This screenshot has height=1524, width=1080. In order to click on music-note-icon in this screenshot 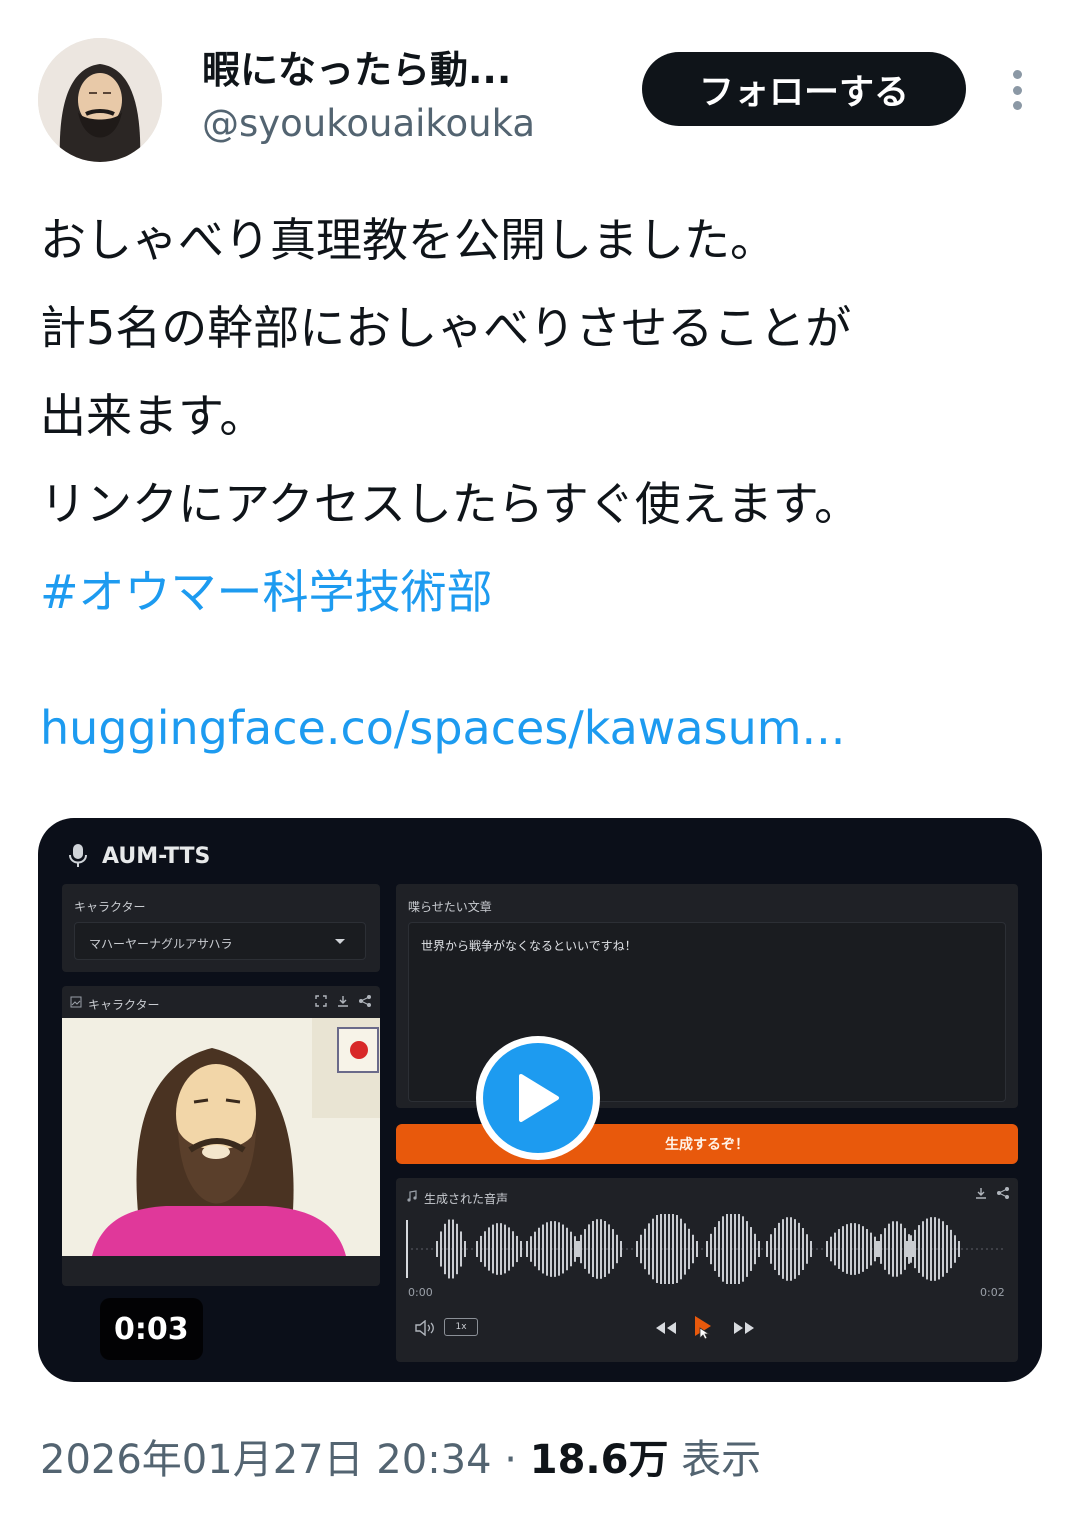, I will do `click(412, 1196)`.